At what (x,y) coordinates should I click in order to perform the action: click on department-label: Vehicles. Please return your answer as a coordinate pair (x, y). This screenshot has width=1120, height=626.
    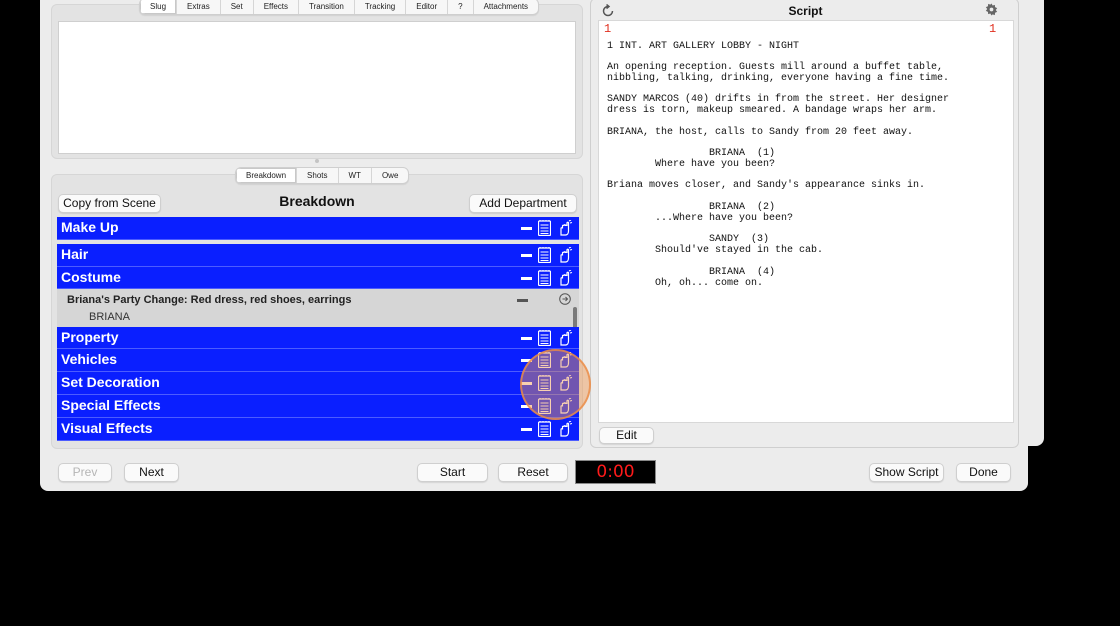
    Looking at the image, I should click on (89, 359).